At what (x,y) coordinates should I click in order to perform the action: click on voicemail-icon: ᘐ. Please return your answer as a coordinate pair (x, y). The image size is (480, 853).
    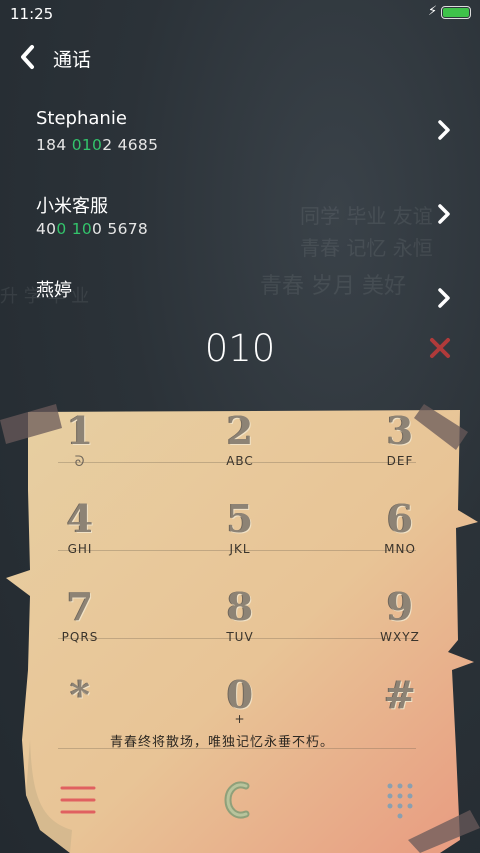
    Looking at the image, I should click on (80, 462).